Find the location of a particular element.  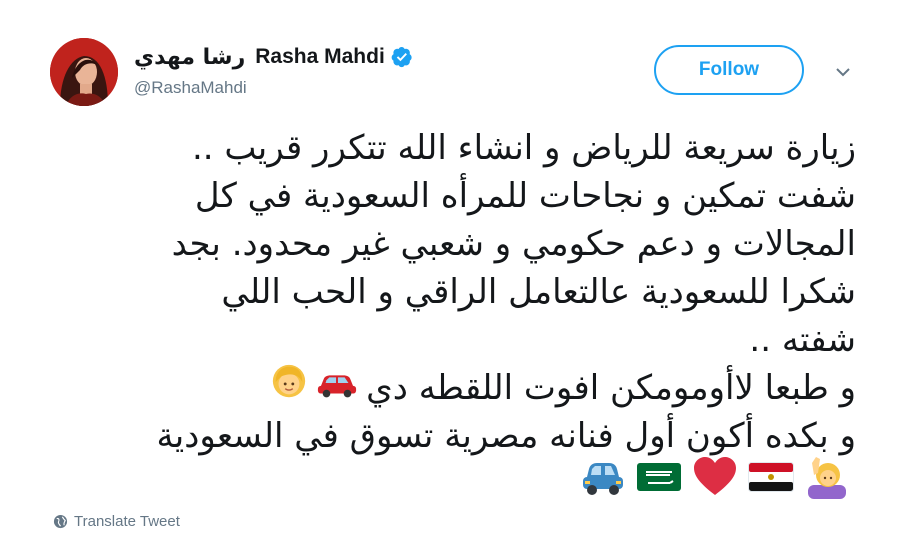

user-names: رشا مهدي Rasha Mahdi @RashaMahdi is located at coordinates (273, 70).